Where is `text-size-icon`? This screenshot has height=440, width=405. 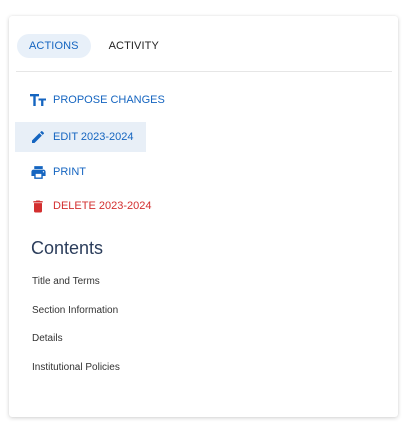
text-size-icon is located at coordinates (38, 100).